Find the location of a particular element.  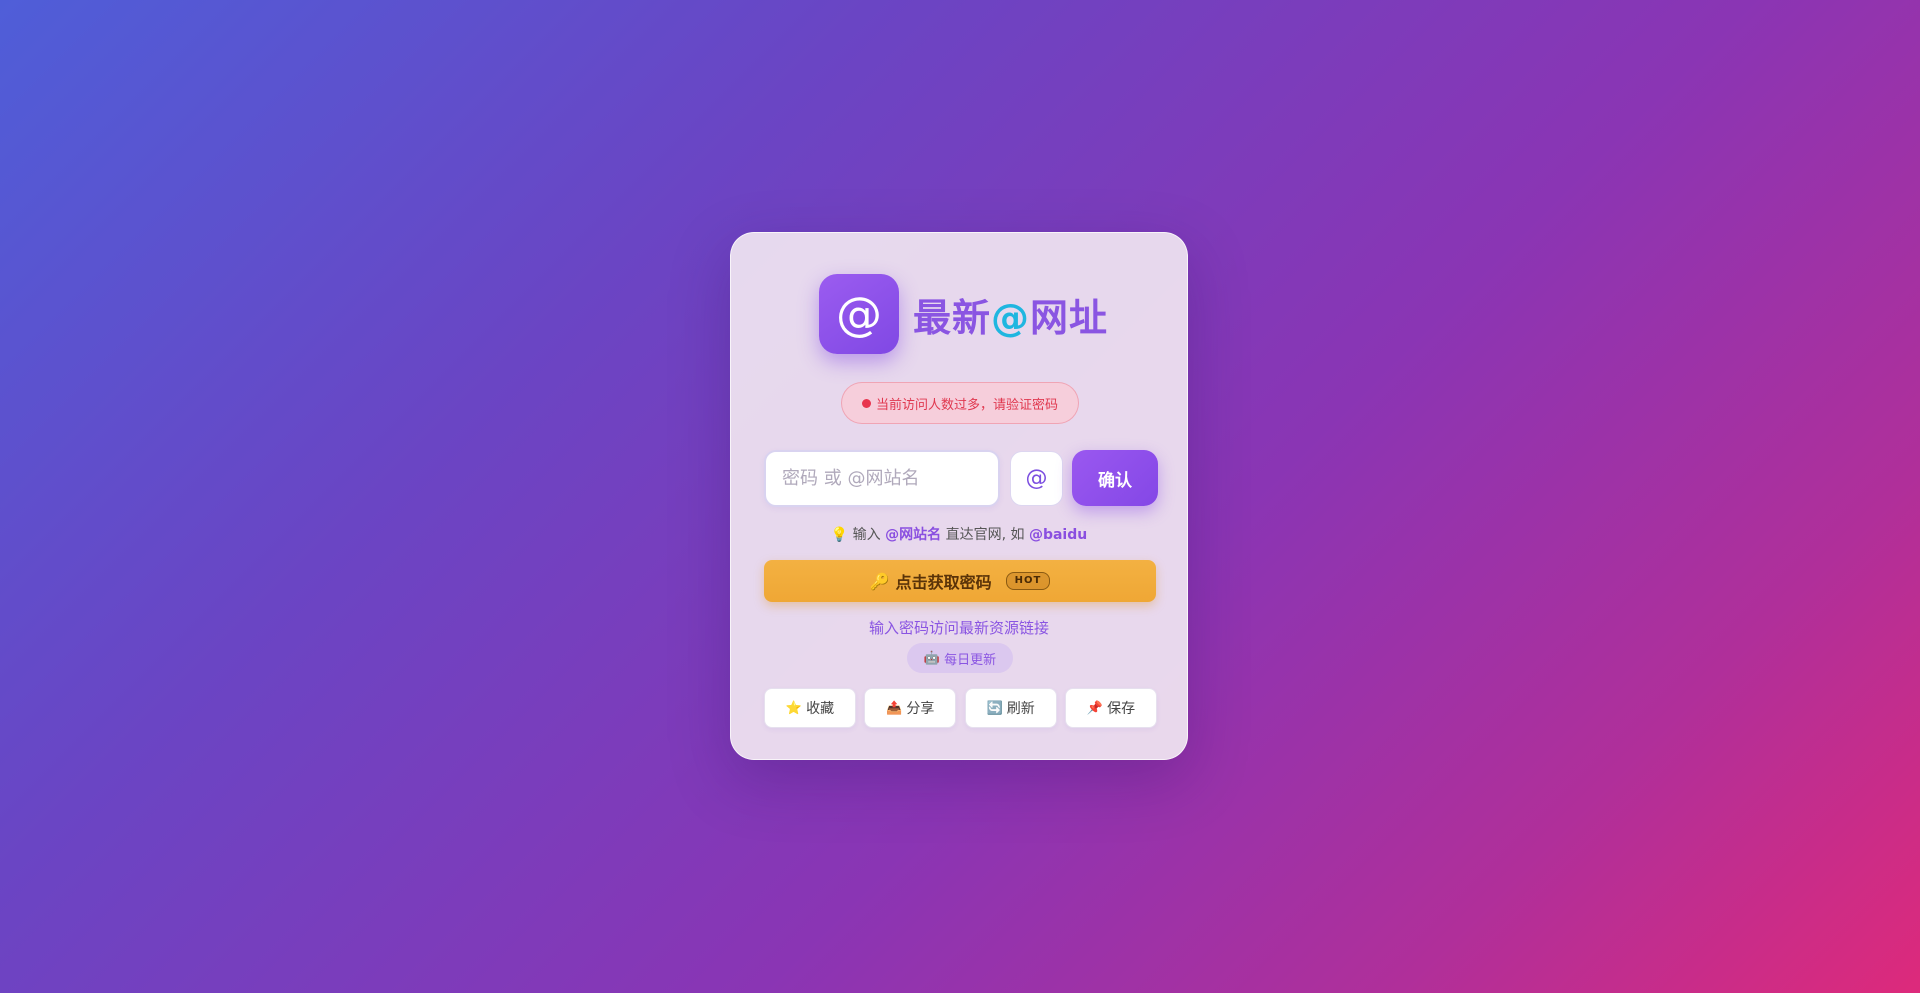

status-notice: 当前访问人数过多，请验证密码 is located at coordinates (960, 403).